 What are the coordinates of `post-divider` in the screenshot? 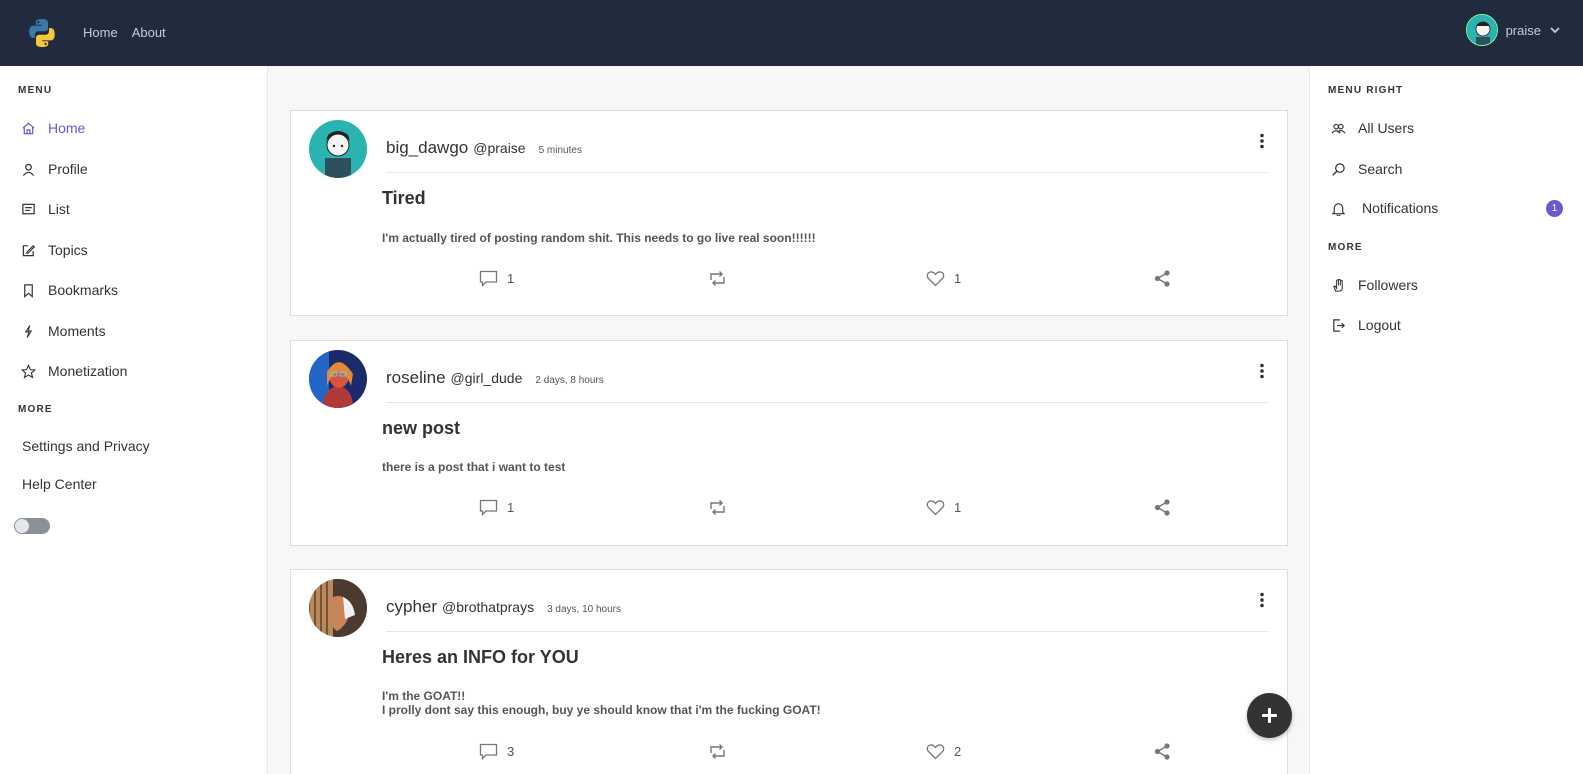 It's located at (827, 402).